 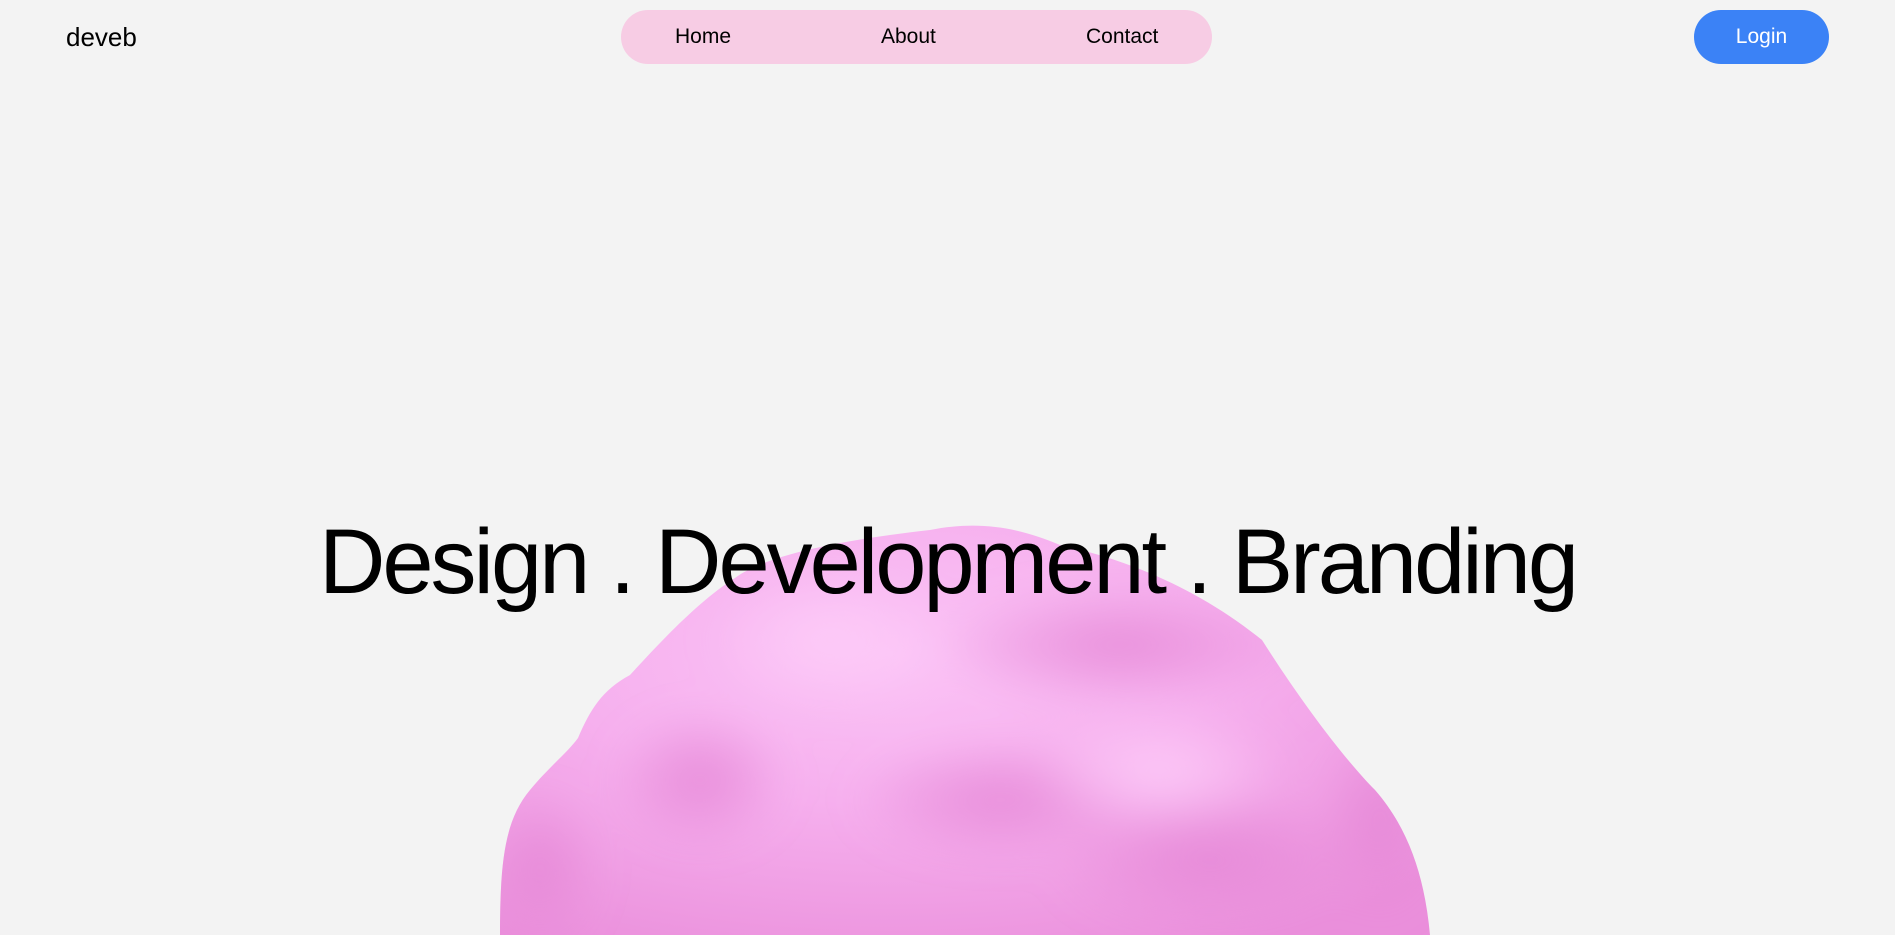 I want to click on hero-tagline: Design . Development . Branding, so click(x=948, y=562).